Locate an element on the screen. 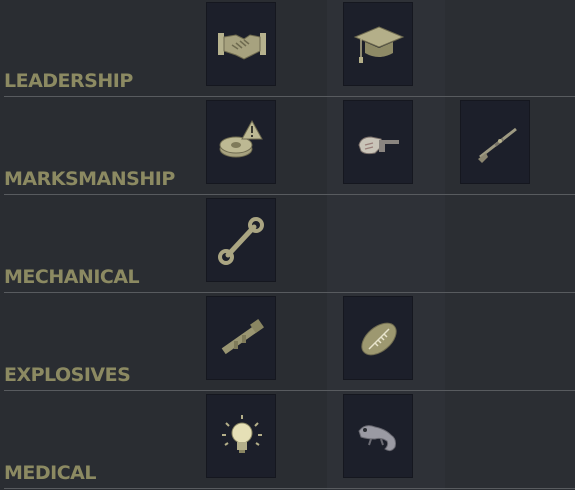 The height and width of the screenshot is (490, 575). graduation-cap-icon is located at coordinates (379, 44).